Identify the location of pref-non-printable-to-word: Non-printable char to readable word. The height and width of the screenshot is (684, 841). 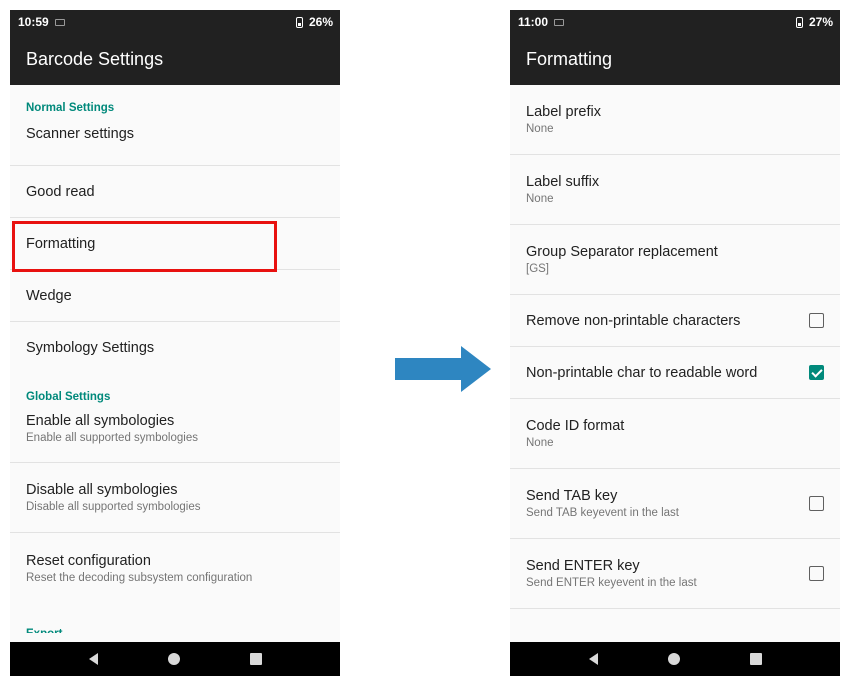
(675, 373).